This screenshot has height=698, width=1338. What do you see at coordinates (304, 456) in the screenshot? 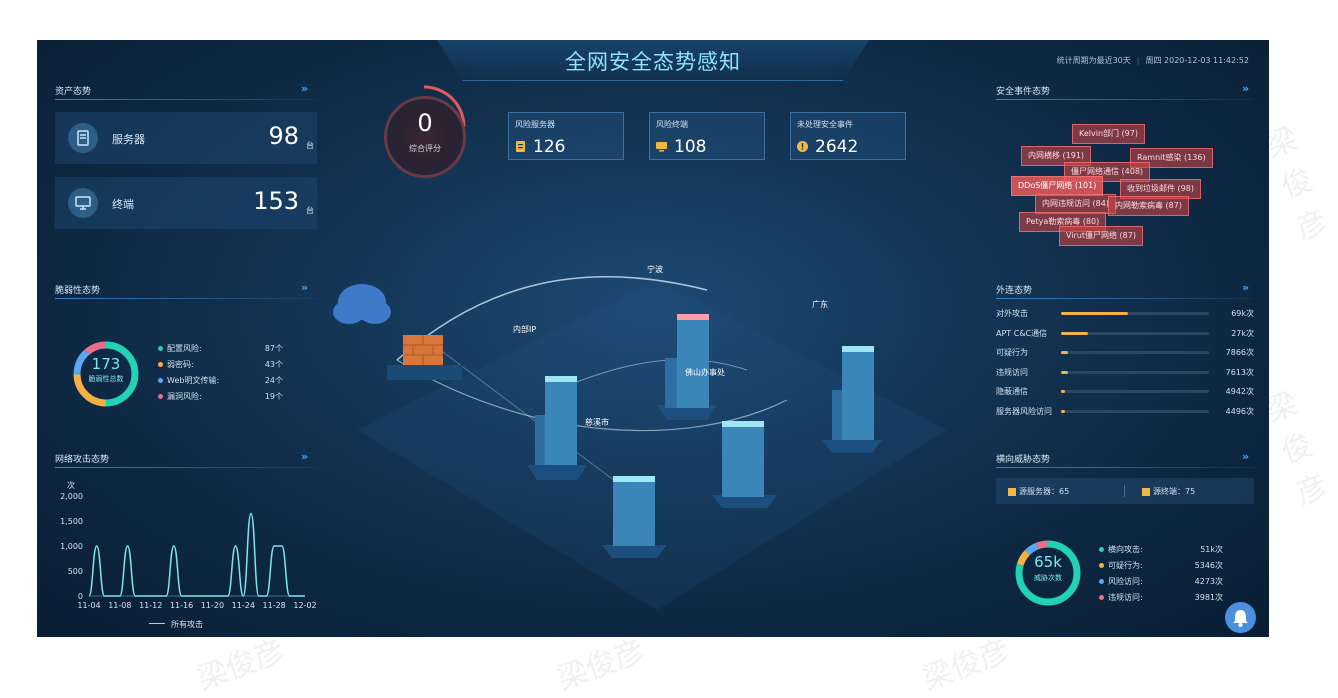
I see `attack-more-button: »` at bounding box center [304, 456].